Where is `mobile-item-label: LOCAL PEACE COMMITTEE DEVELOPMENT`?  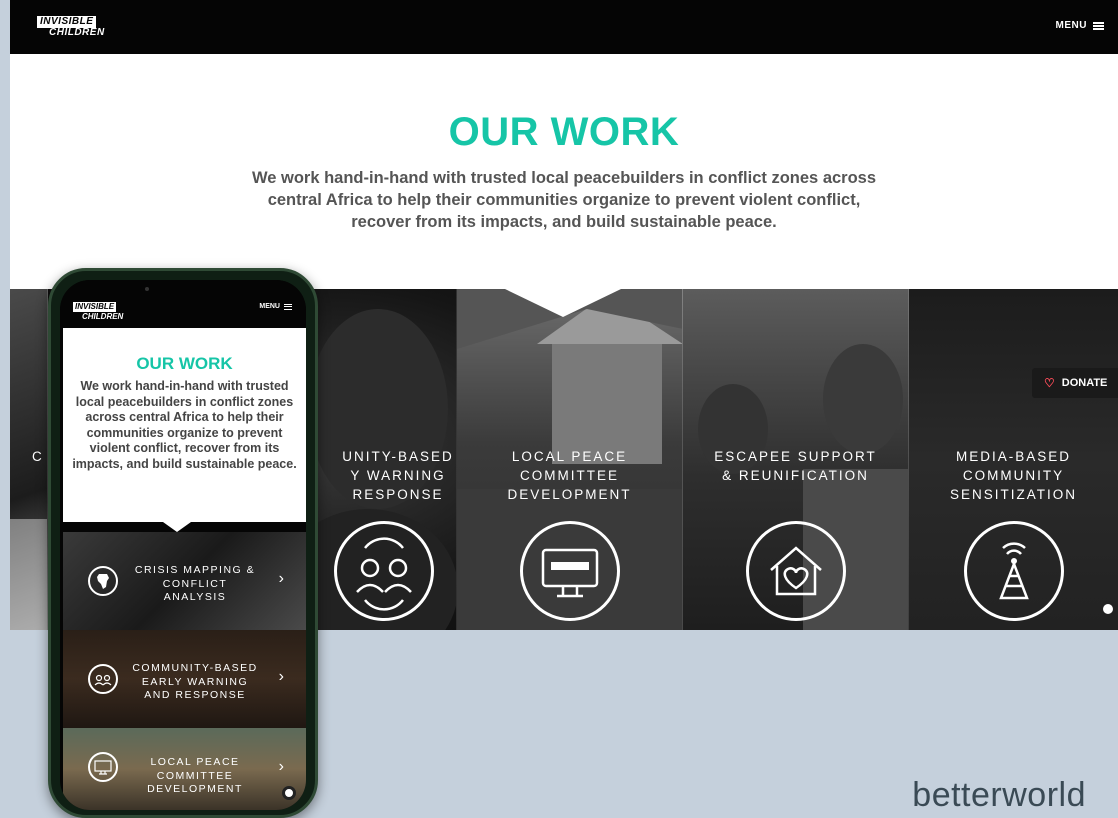 mobile-item-label: LOCAL PEACE COMMITTEE DEVELOPMENT is located at coordinates (195, 775).